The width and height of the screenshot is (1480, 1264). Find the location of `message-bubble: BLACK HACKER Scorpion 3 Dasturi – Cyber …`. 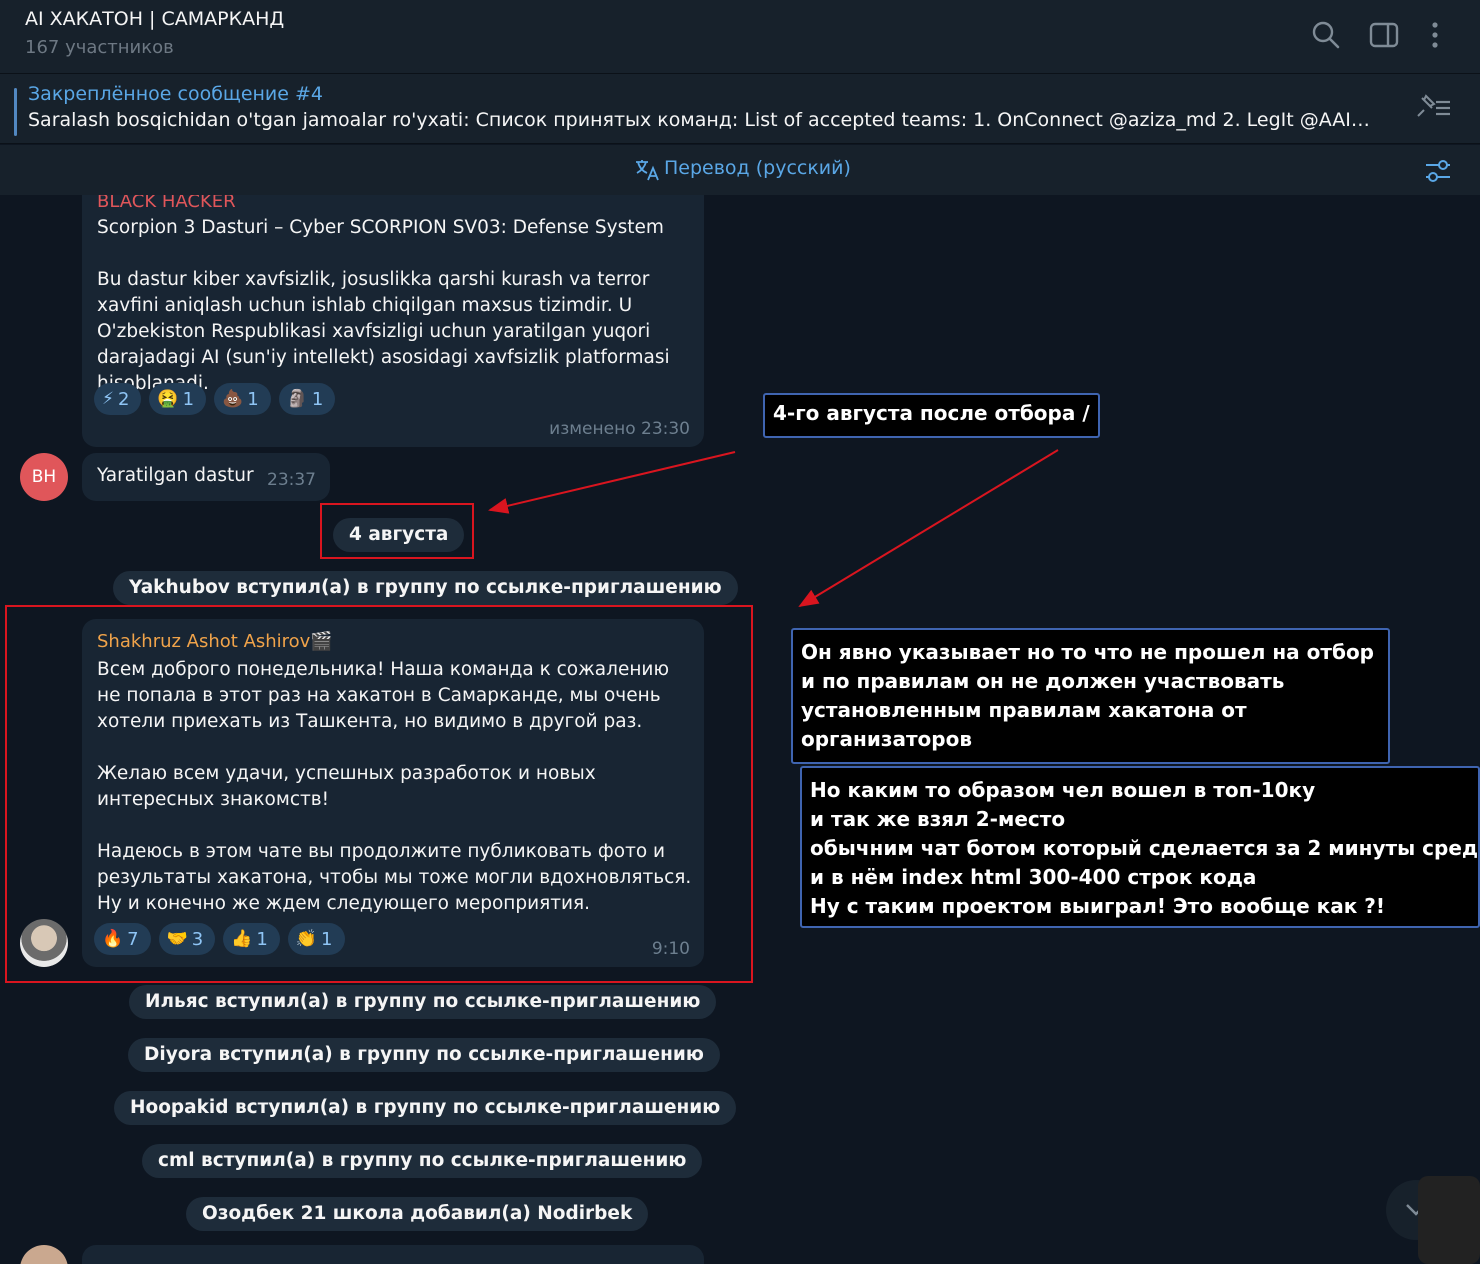

message-bubble: BLACK HACKER Scorpion 3 Dasturi – Cyber … is located at coordinates (393, 321).